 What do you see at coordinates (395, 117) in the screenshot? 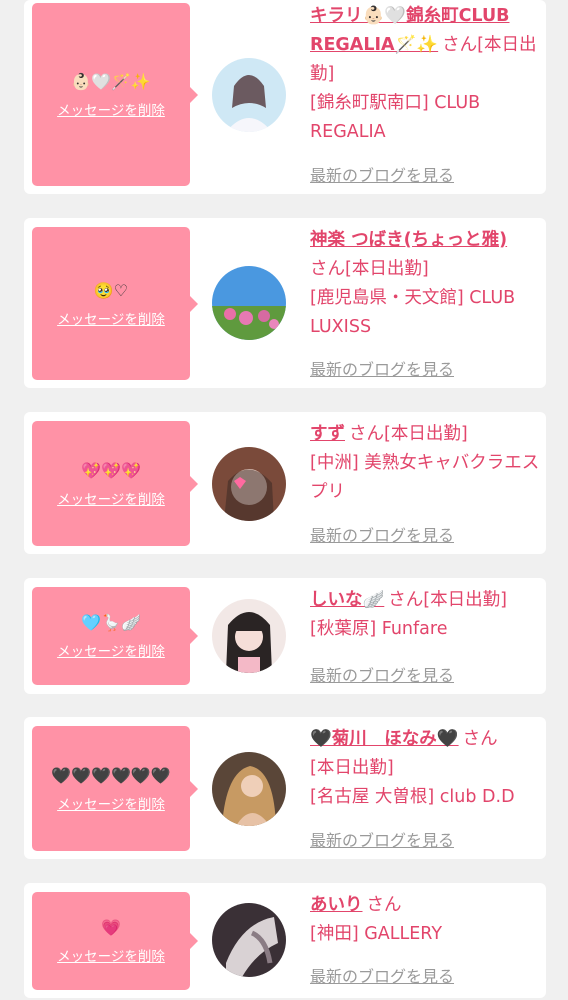
I see `shop-name: [錦糸町駅南口] CLUB REGALIA` at bounding box center [395, 117].